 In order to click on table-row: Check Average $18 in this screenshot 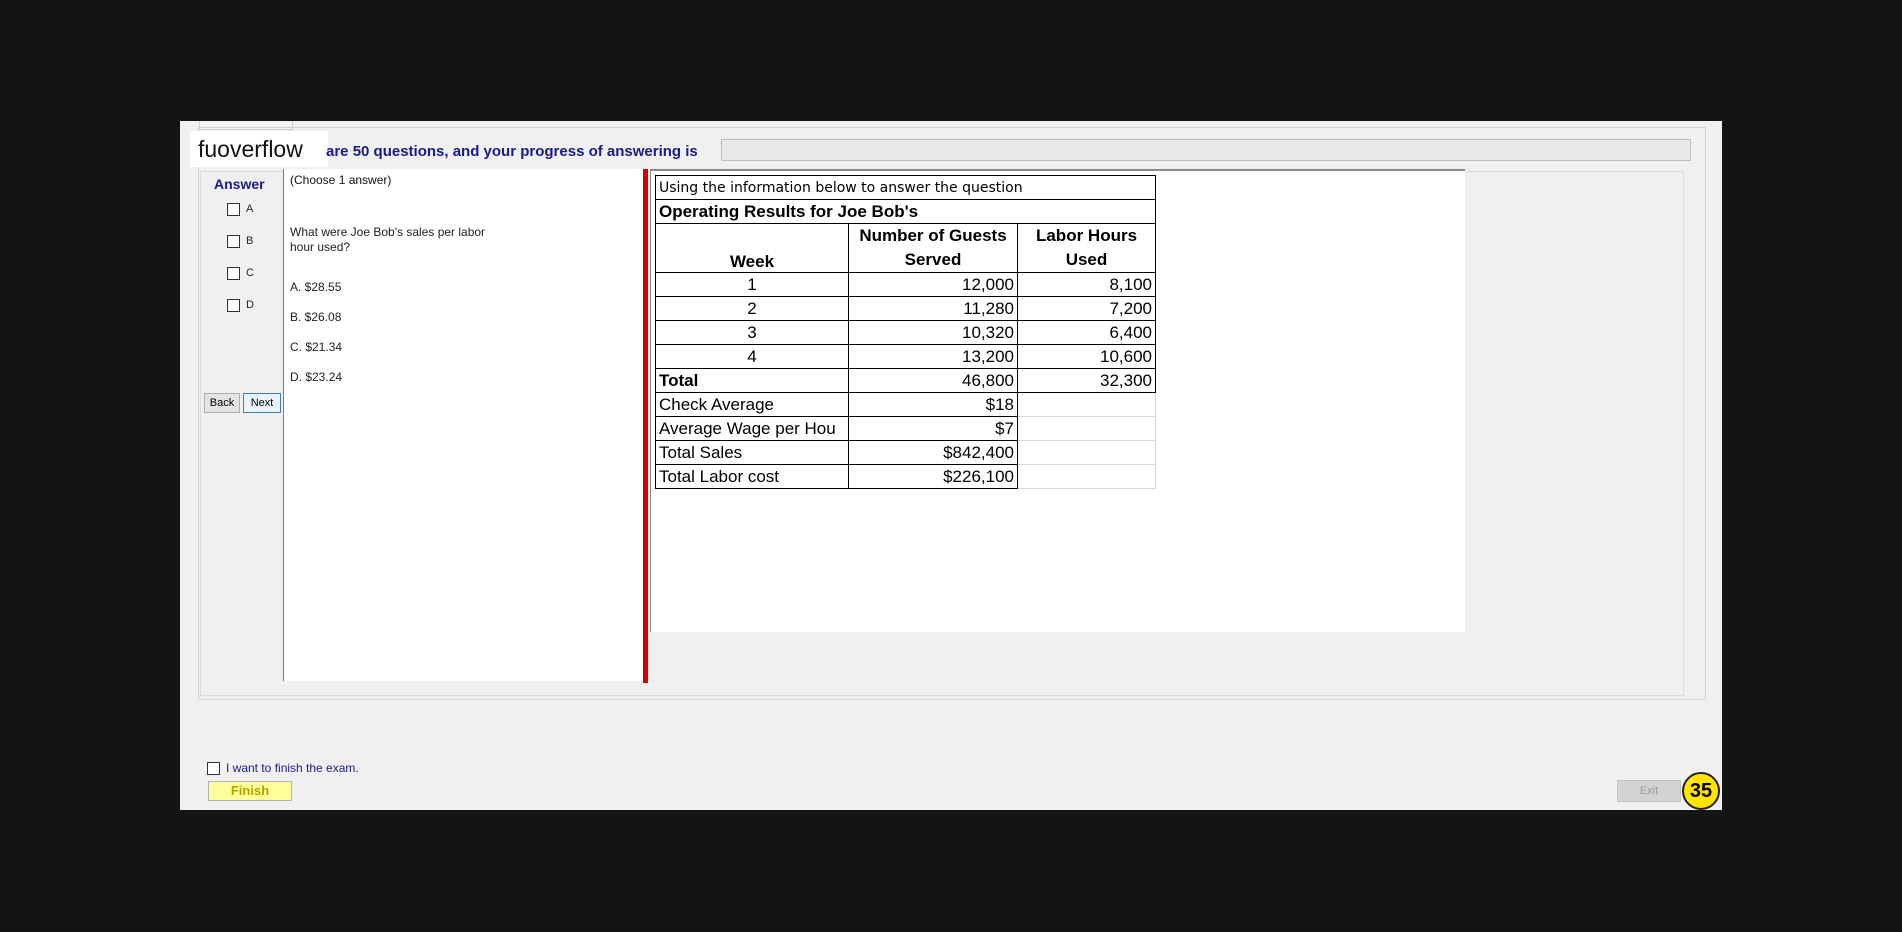, I will do `click(905, 404)`.